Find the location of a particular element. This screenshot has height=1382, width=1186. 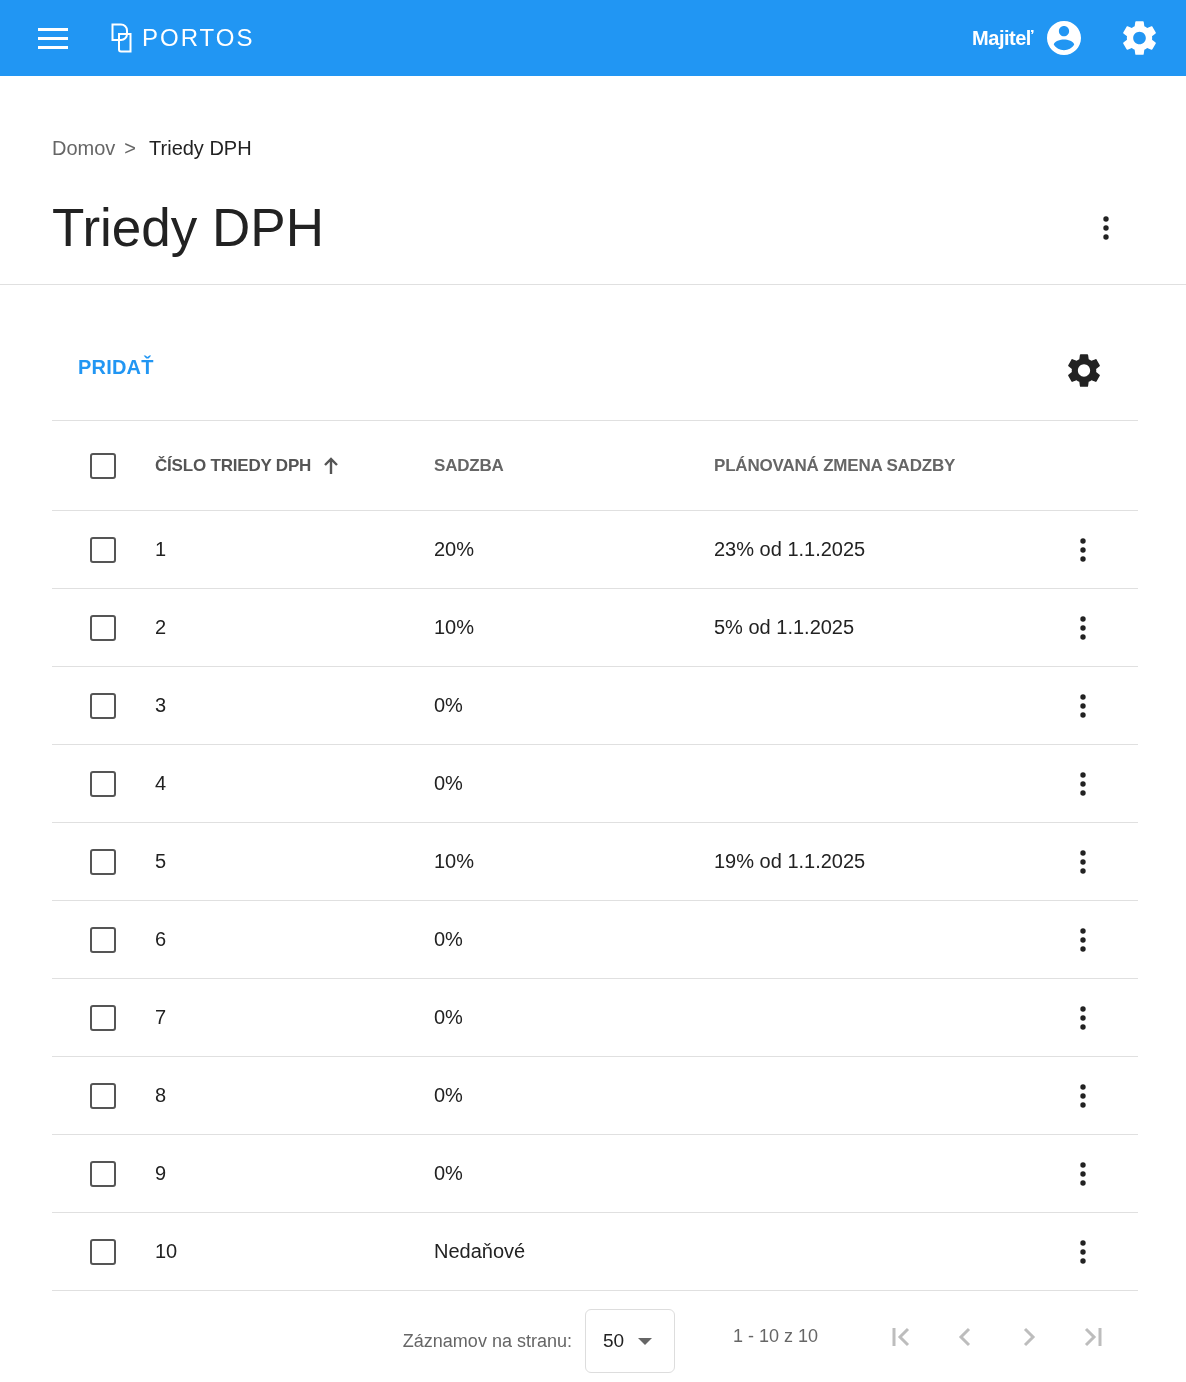

caret-icon is located at coordinates (645, 1341).